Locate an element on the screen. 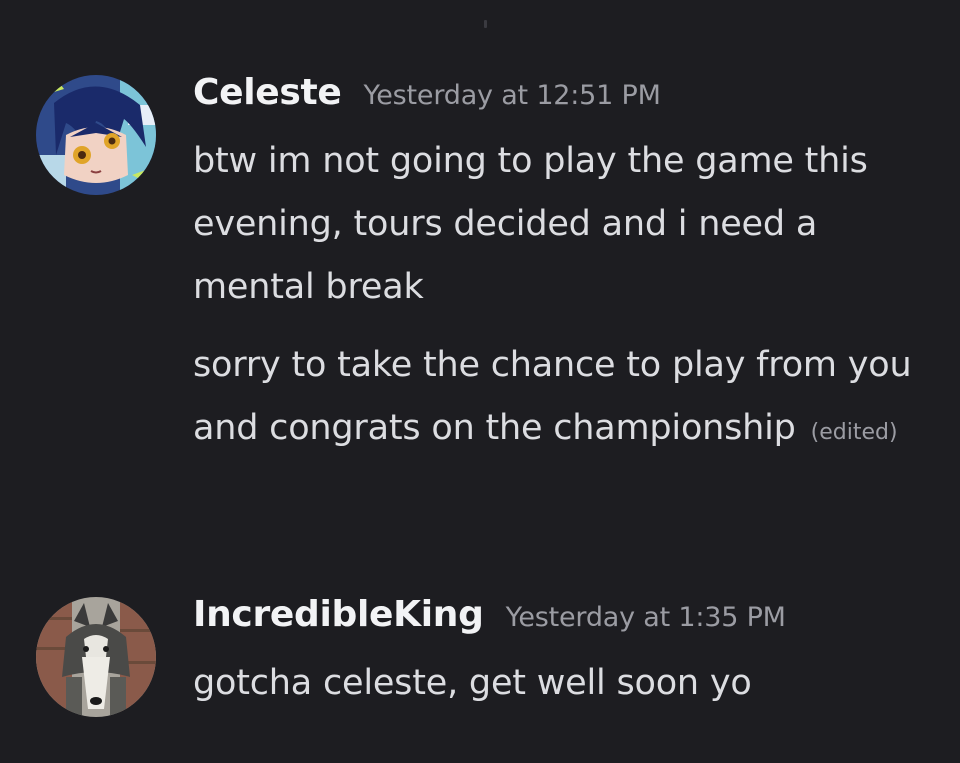  message-header: IncredibleKing Yesterday at 1:35 PM is located at coordinates (489, 614).